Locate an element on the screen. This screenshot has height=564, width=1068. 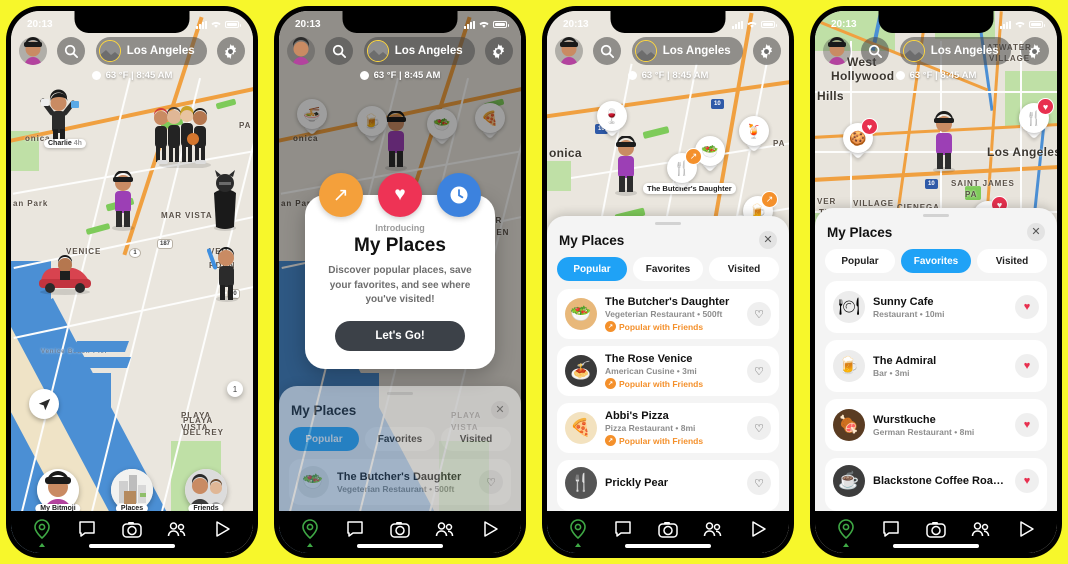
favorite-place-pin: 🍪 ♥ is located at coordinates (860, 139).